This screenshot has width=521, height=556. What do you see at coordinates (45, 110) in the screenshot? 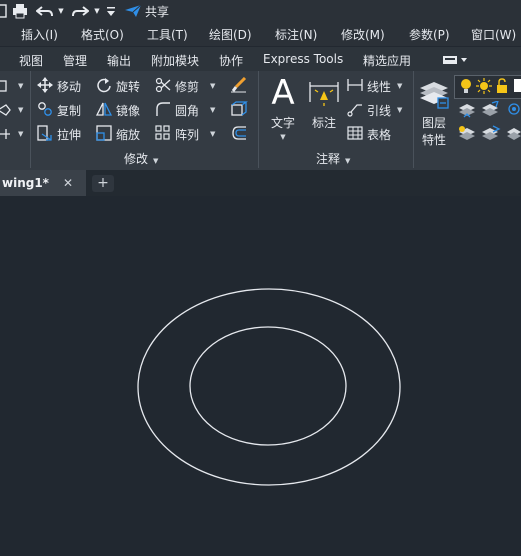
I see `copy-icon` at bounding box center [45, 110].